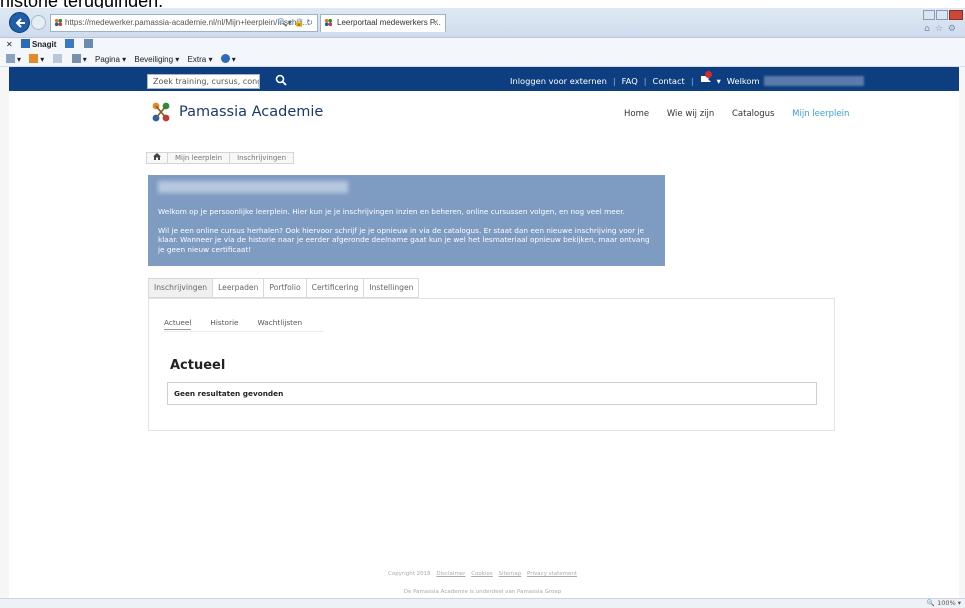 This screenshot has width=965, height=608. I want to click on nav-wie-wij-zijn: Wie wij zijn, so click(690, 114).